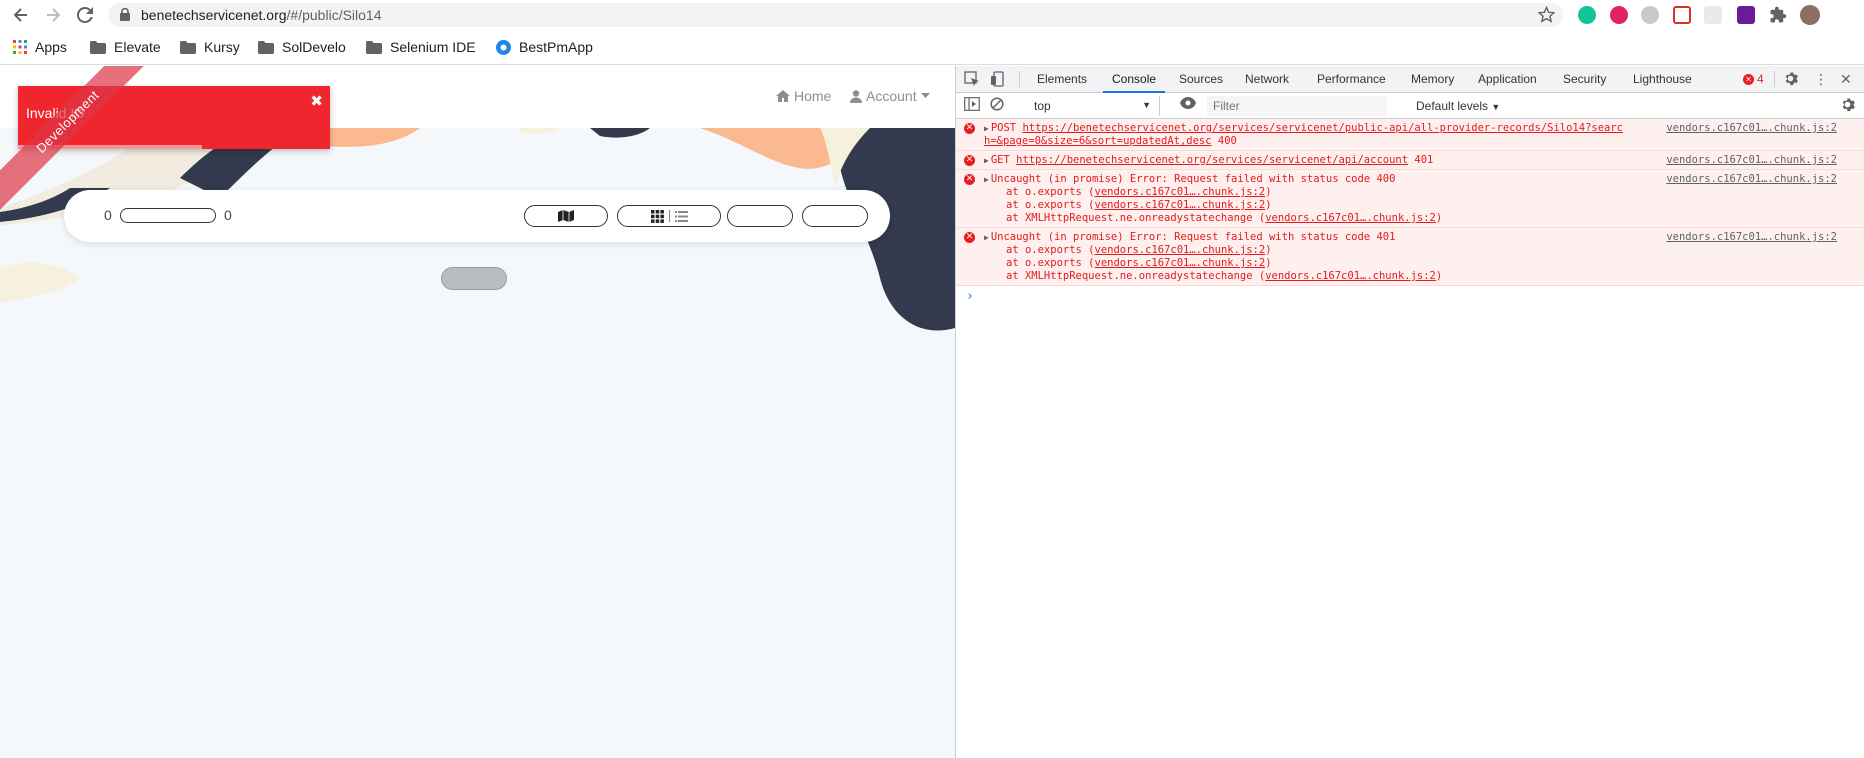  I want to click on log-levels-dropdown: Default levels ▼, so click(1458, 106).